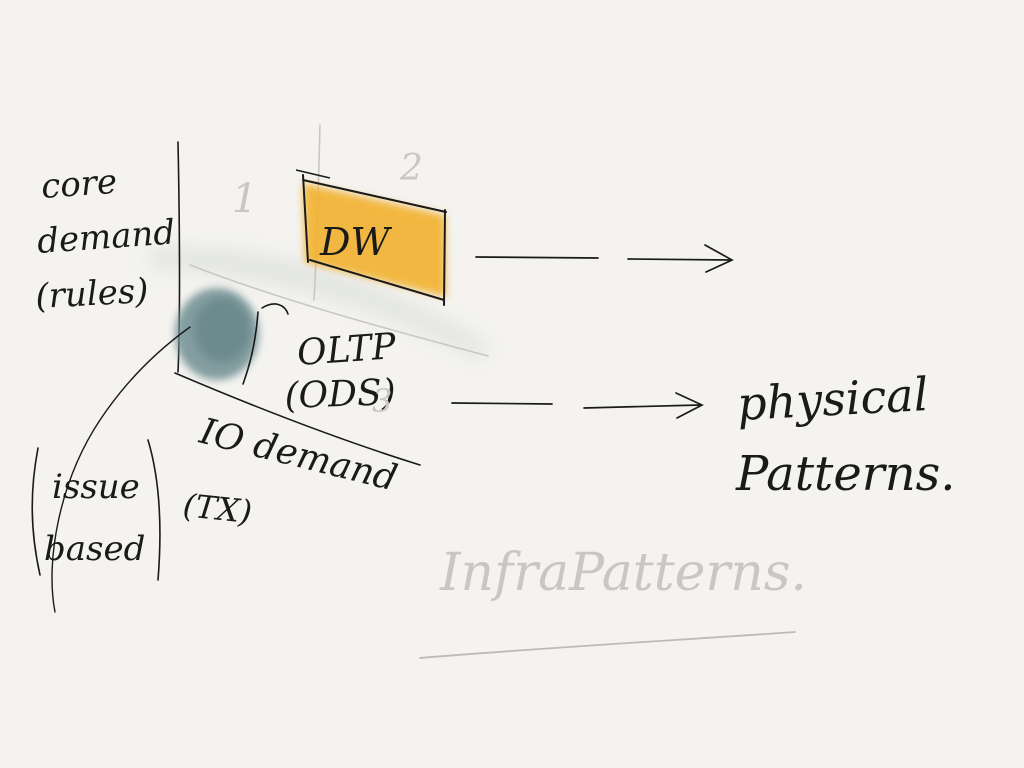 This screenshot has width=1024, height=768. Describe the element at coordinates (411, 168) in the screenshot. I see `quadrant-number-2: 2` at that location.